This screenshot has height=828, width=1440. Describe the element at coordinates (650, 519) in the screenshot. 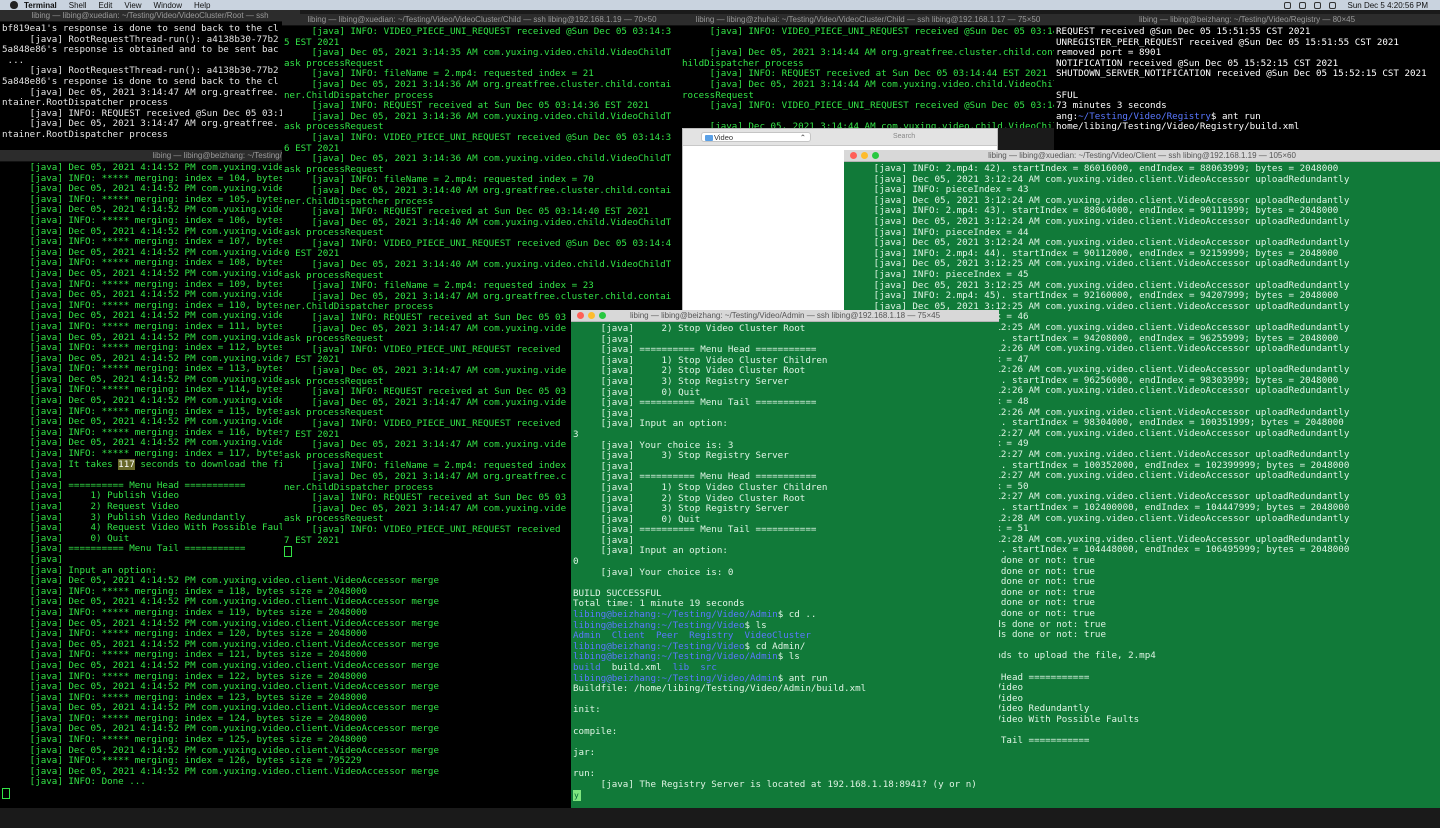

I see `terminal-line: [java] 0) Quit` at that location.